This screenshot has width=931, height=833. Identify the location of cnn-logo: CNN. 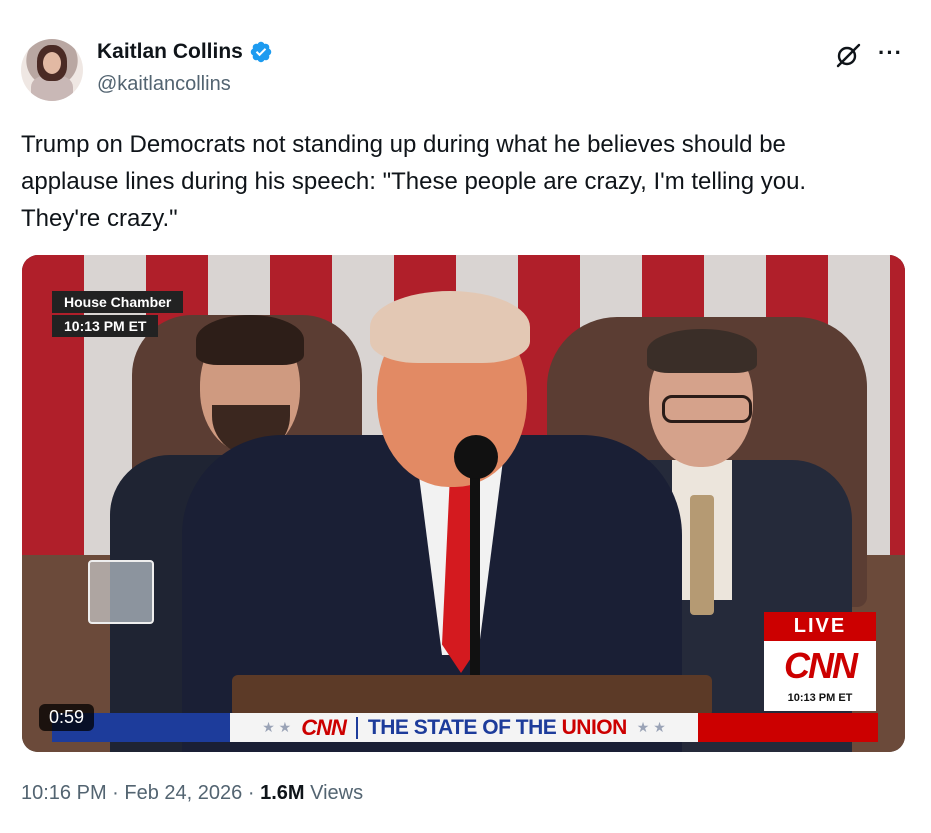
(821, 665).